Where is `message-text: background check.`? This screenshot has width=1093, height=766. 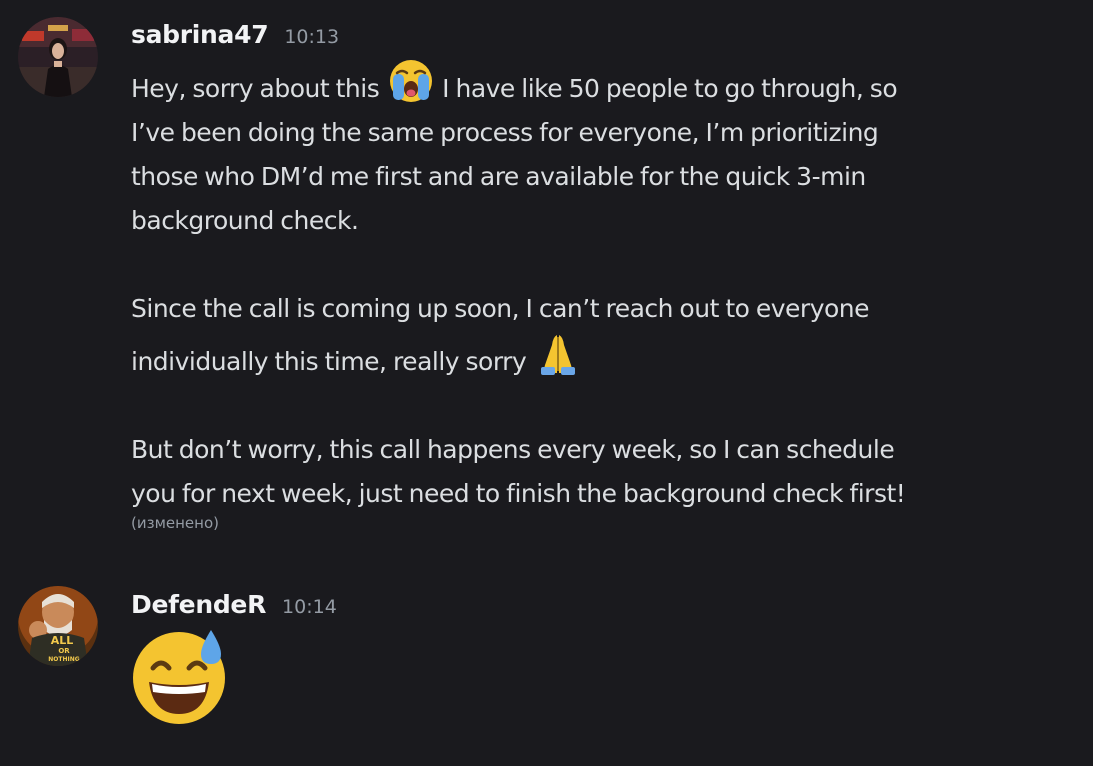 message-text: background check. is located at coordinates (245, 220).